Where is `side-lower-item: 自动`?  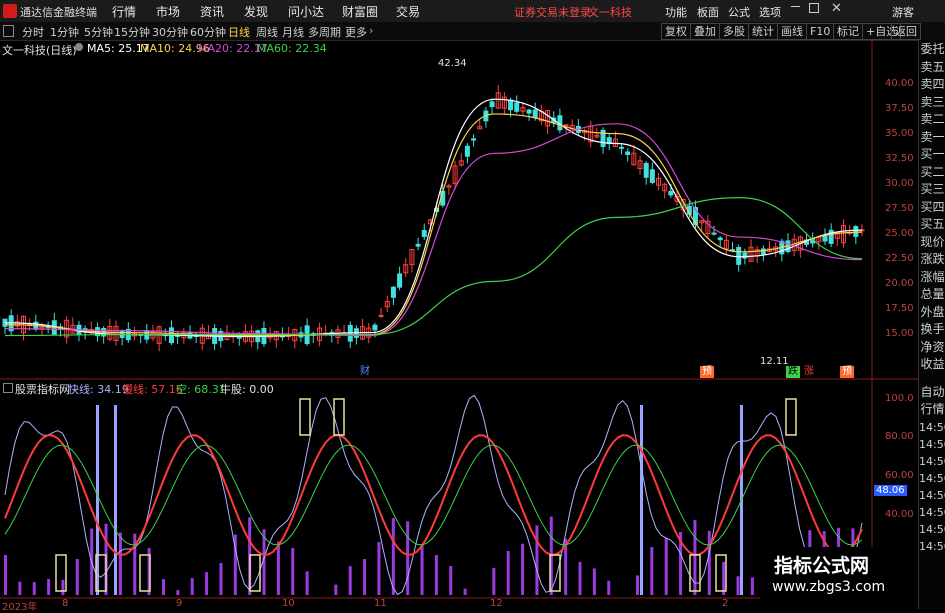
side-lower-item: 自动 is located at coordinates (932, 392).